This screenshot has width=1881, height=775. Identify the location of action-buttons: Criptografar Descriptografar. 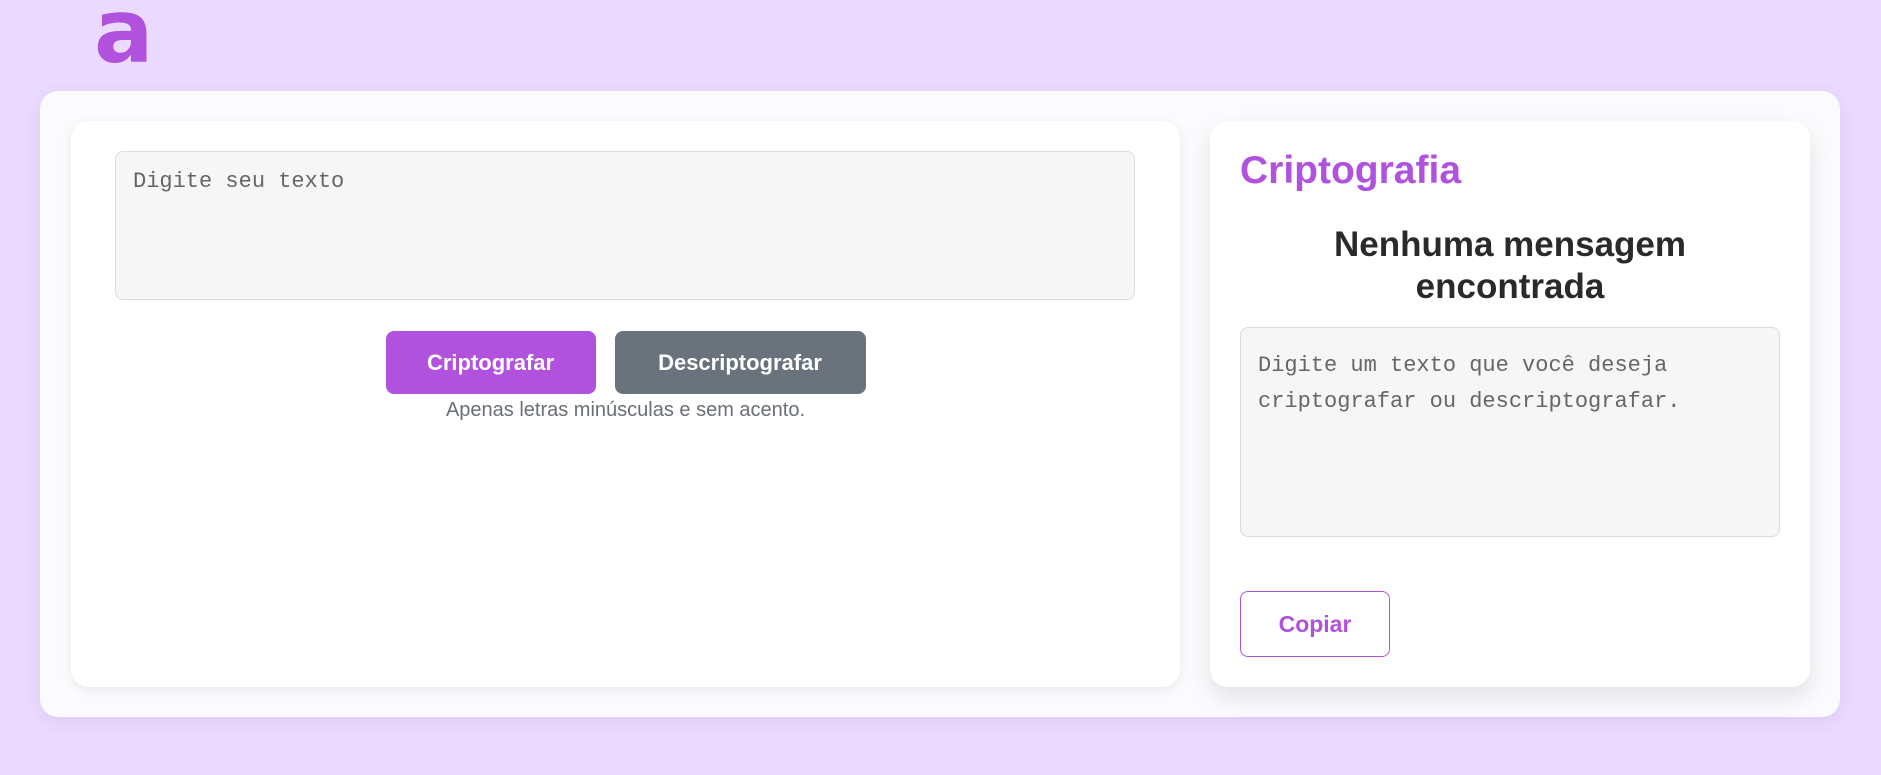
(625, 362).